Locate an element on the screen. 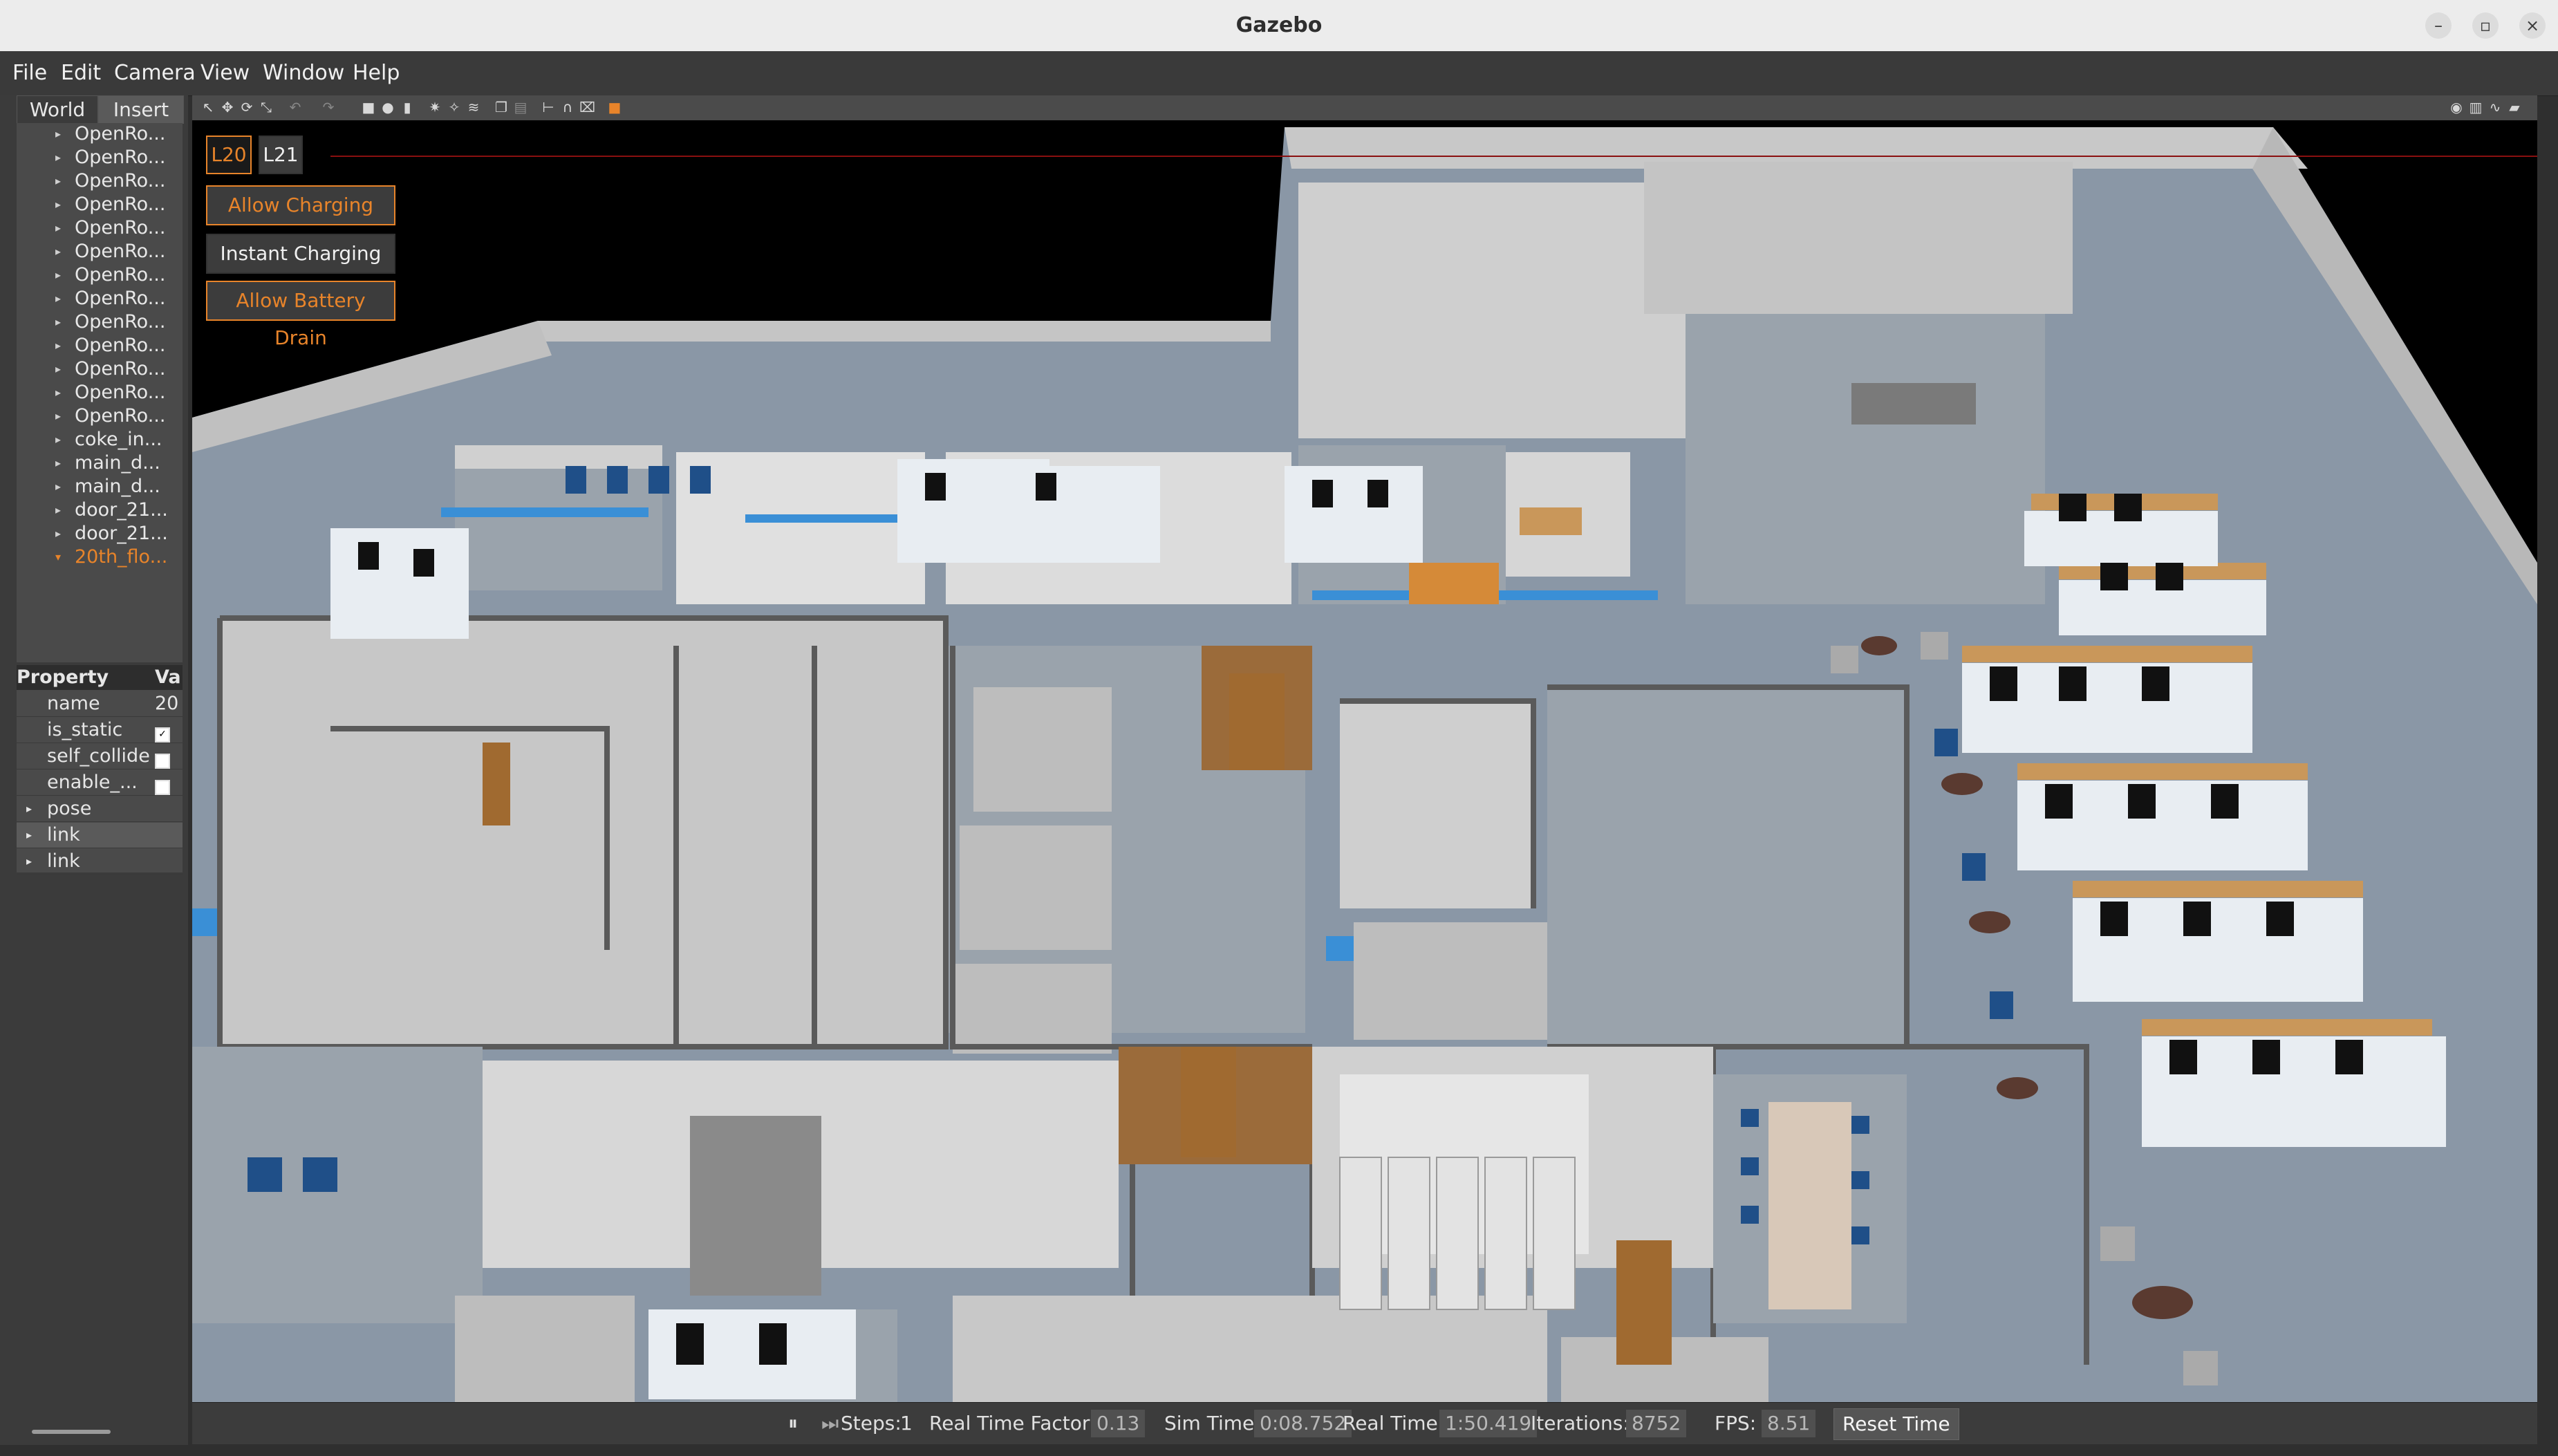 The width and height of the screenshot is (2558, 1456). spot-light-icon: ✧ is located at coordinates (454, 107).